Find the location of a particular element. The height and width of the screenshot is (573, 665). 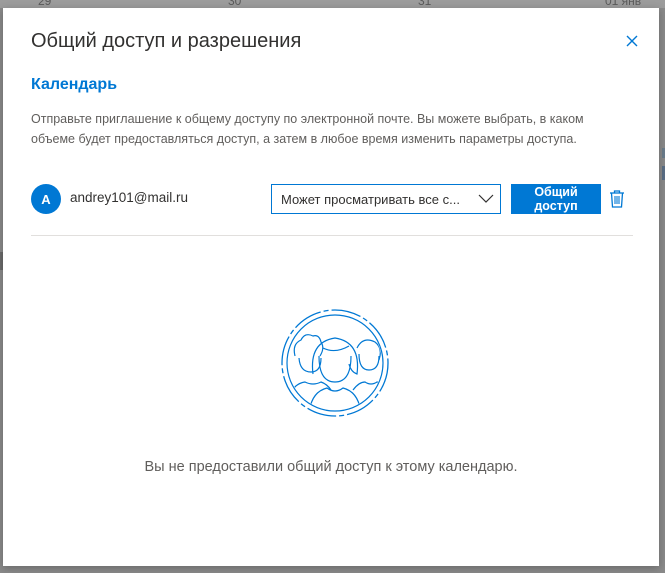

close-button is located at coordinates (632, 41).